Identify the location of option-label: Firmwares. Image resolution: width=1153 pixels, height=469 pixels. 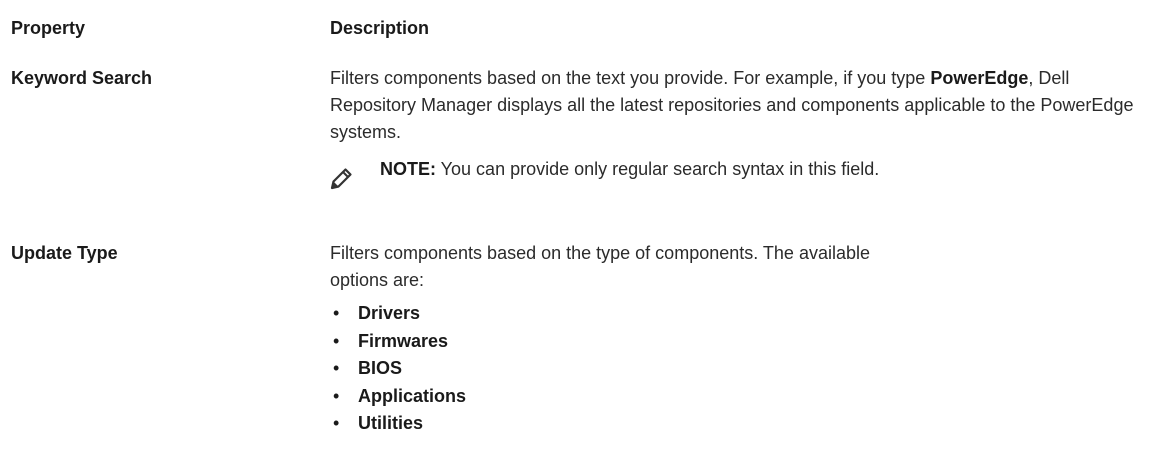
(403, 340).